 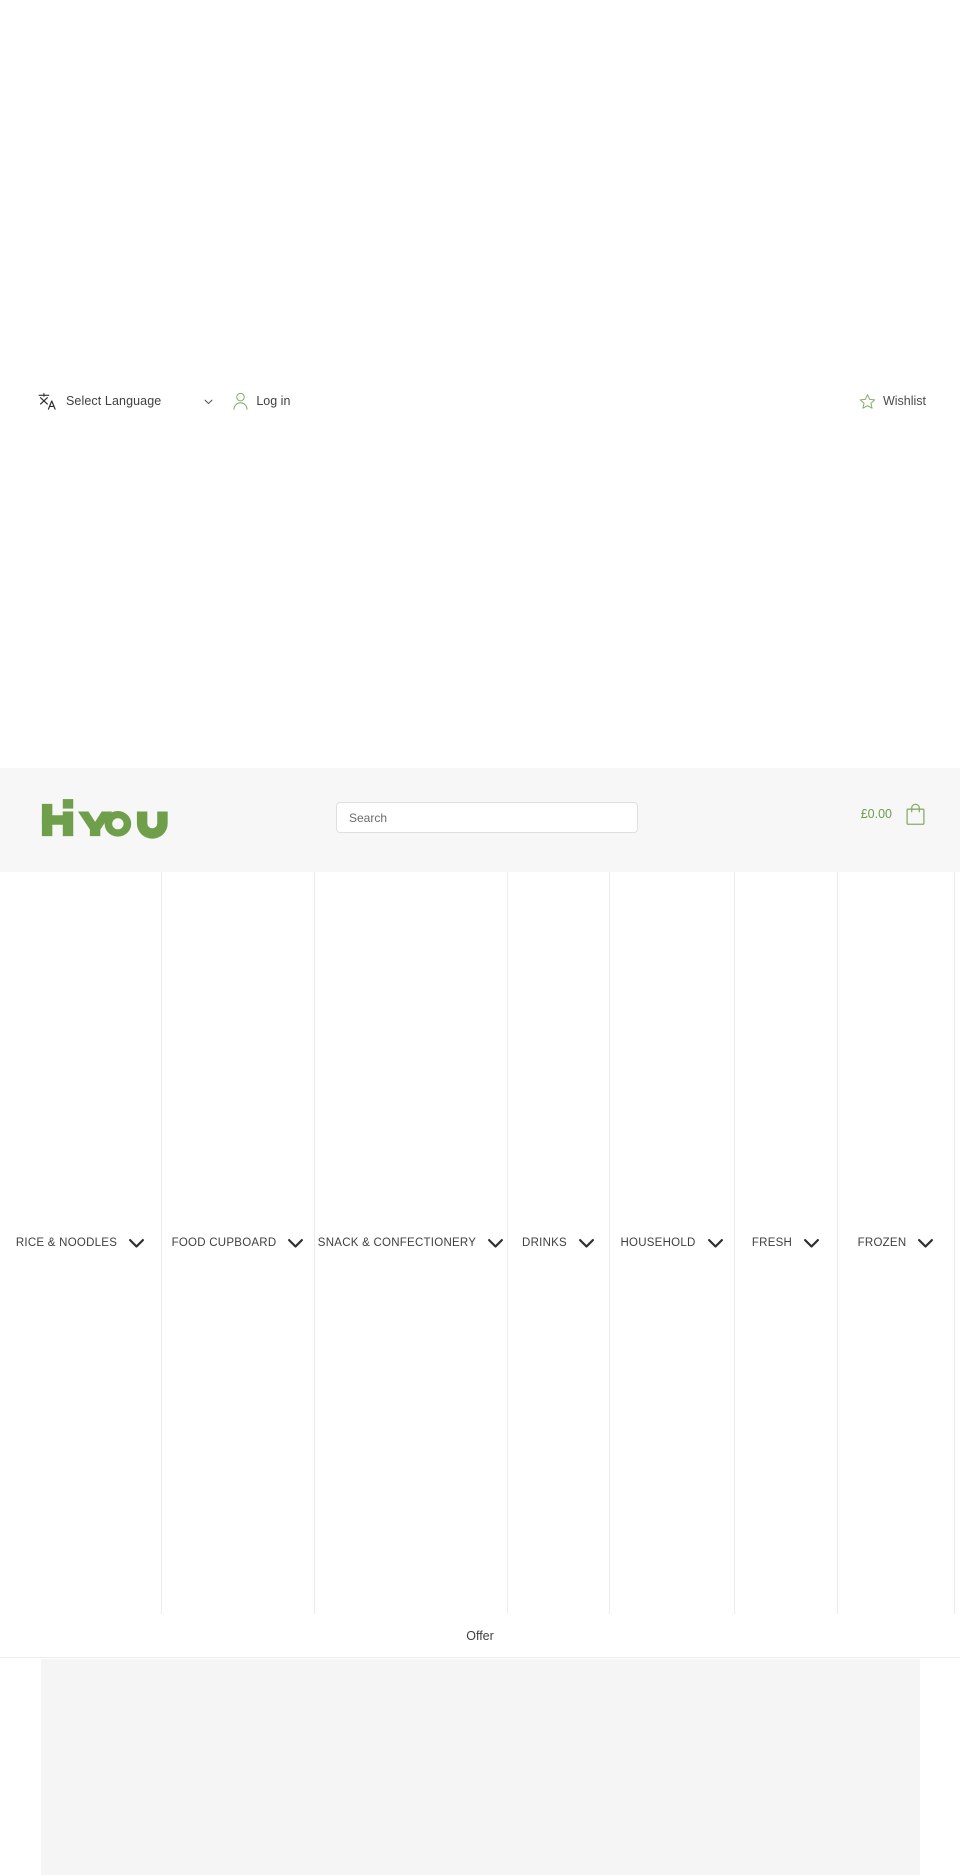 I want to click on nav-item-rice-noodles: RICE & NOODLES, so click(x=81, y=1243).